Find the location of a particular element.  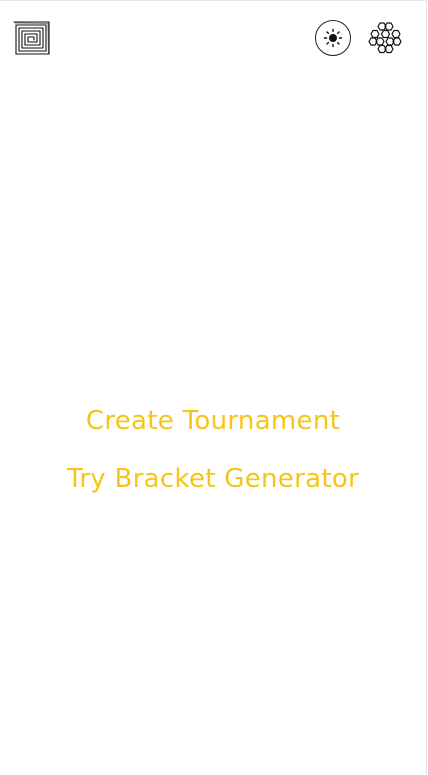

main-menu: Create Tournament Try Bracket Generator is located at coordinates (213, 462).